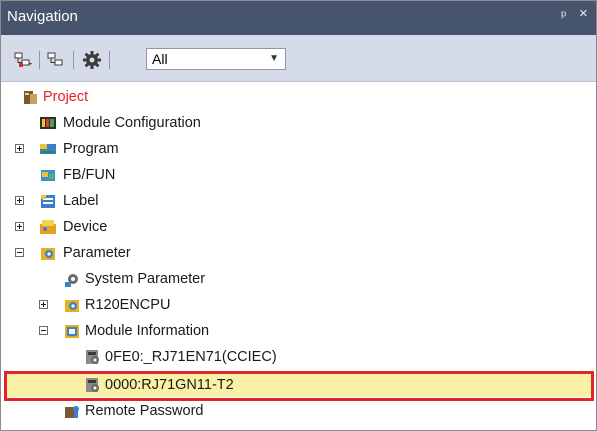  What do you see at coordinates (216, 59) in the screenshot?
I see `filter-dropdown: All ▼` at bounding box center [216, 59].